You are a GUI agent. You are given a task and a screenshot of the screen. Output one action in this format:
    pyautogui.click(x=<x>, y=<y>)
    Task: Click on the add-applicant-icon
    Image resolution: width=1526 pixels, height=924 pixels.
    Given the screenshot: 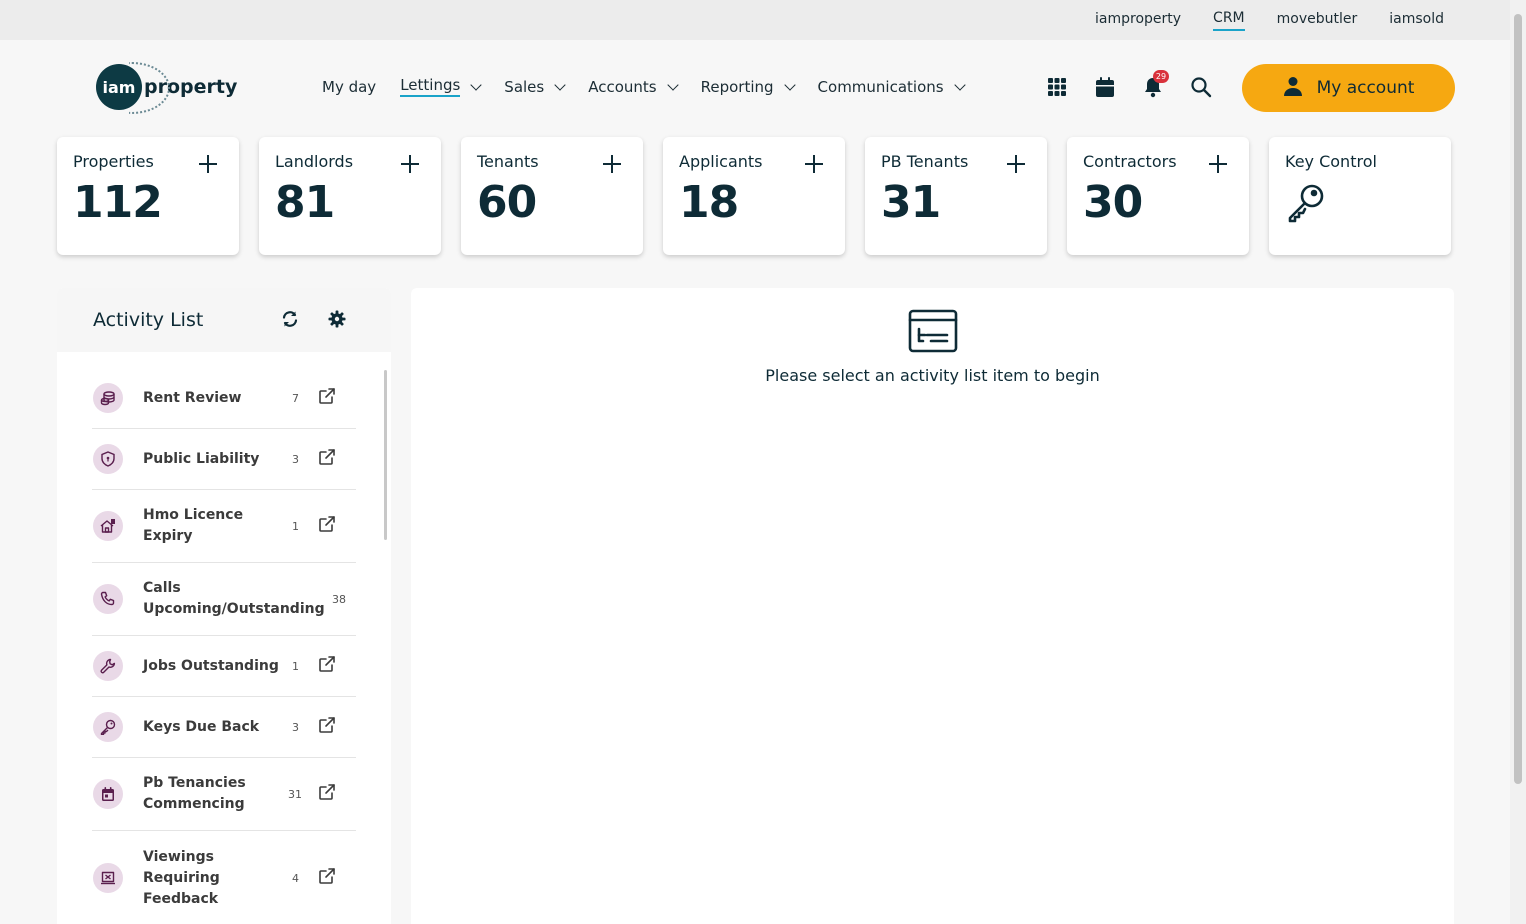 What is the action you would take?
    pyautogui.click(x=814, y=164)
    